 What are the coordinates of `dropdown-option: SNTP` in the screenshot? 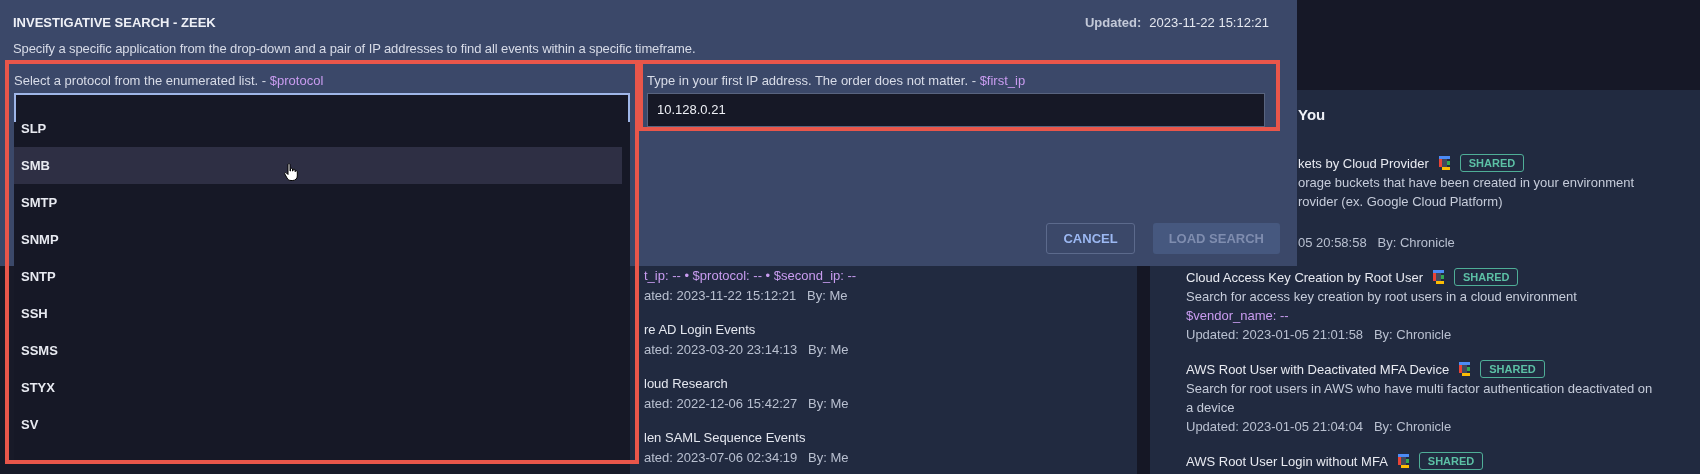 It's located at (318, 276).